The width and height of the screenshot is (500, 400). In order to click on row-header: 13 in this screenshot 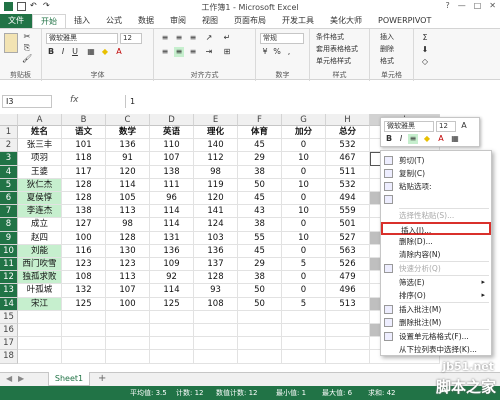, I will do `click(9, 291)`.